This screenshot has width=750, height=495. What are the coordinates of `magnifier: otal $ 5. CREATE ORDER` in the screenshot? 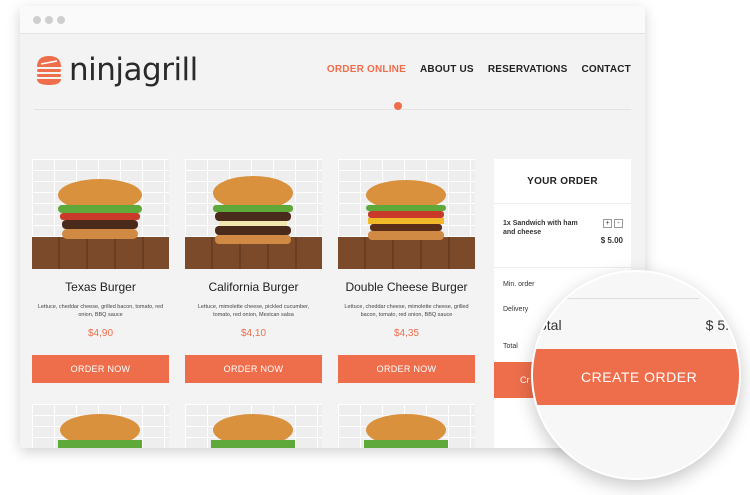 It's located at (636, 375).